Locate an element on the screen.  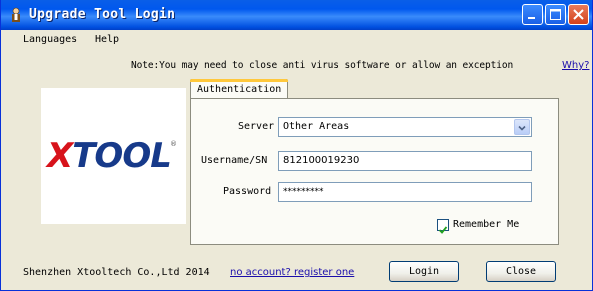
server-dropdown-button is located at coordinates (522, 127).